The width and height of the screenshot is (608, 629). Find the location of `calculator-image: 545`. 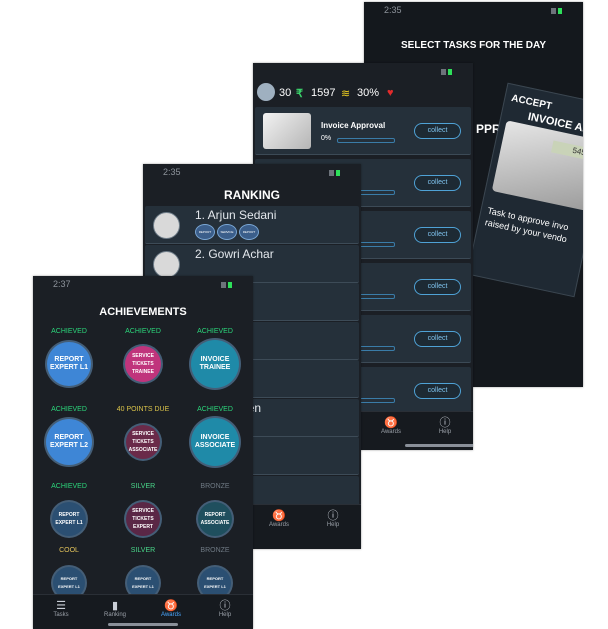

calculator-image: 545 is located at coordinates (537, 165).